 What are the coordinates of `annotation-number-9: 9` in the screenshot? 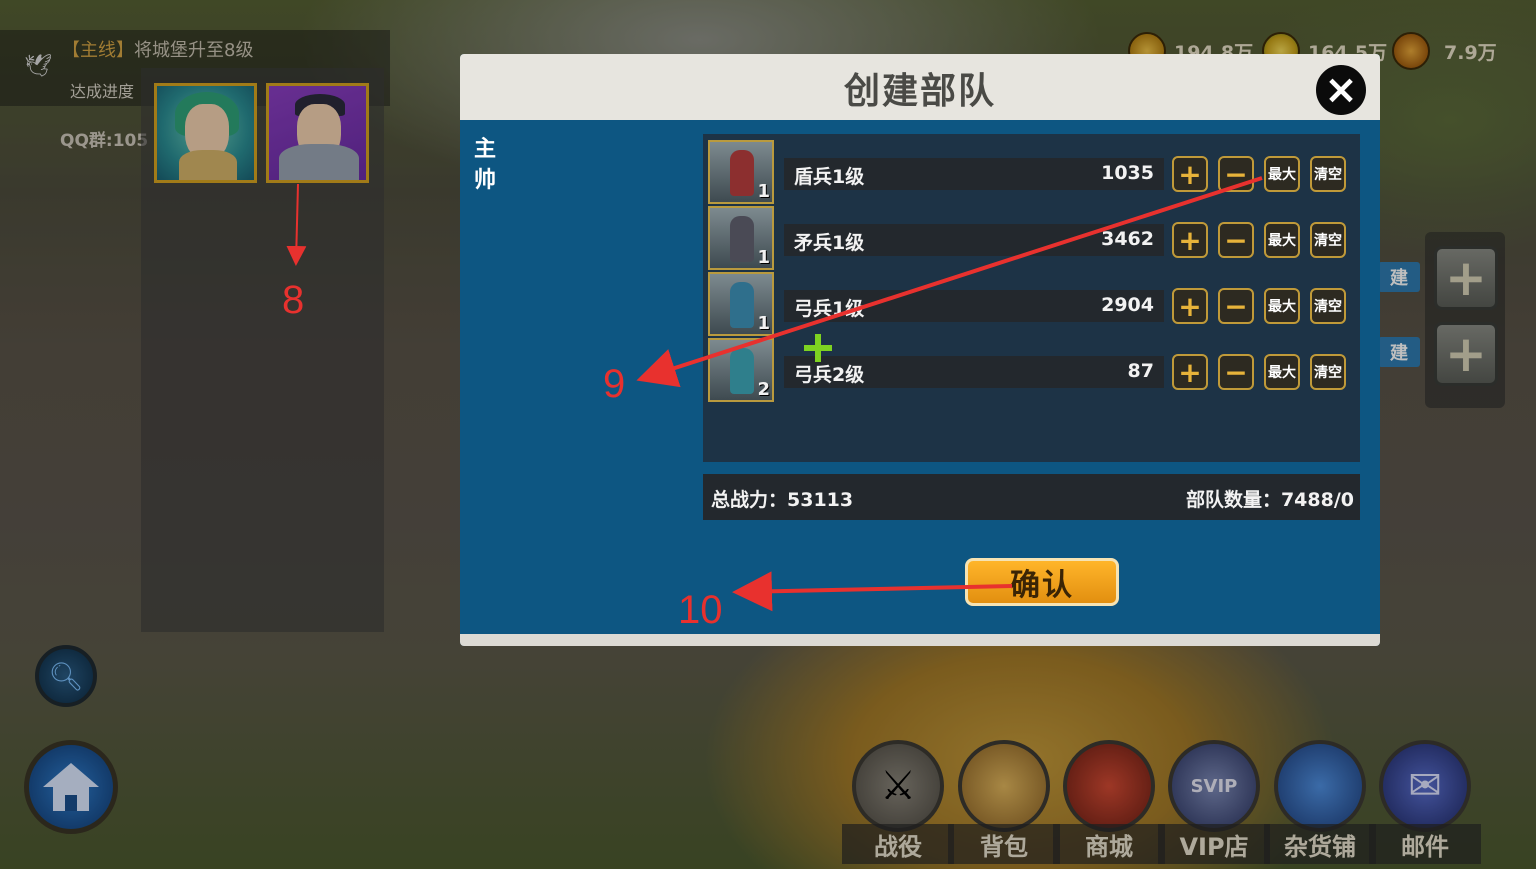 It's located at (614, 384).